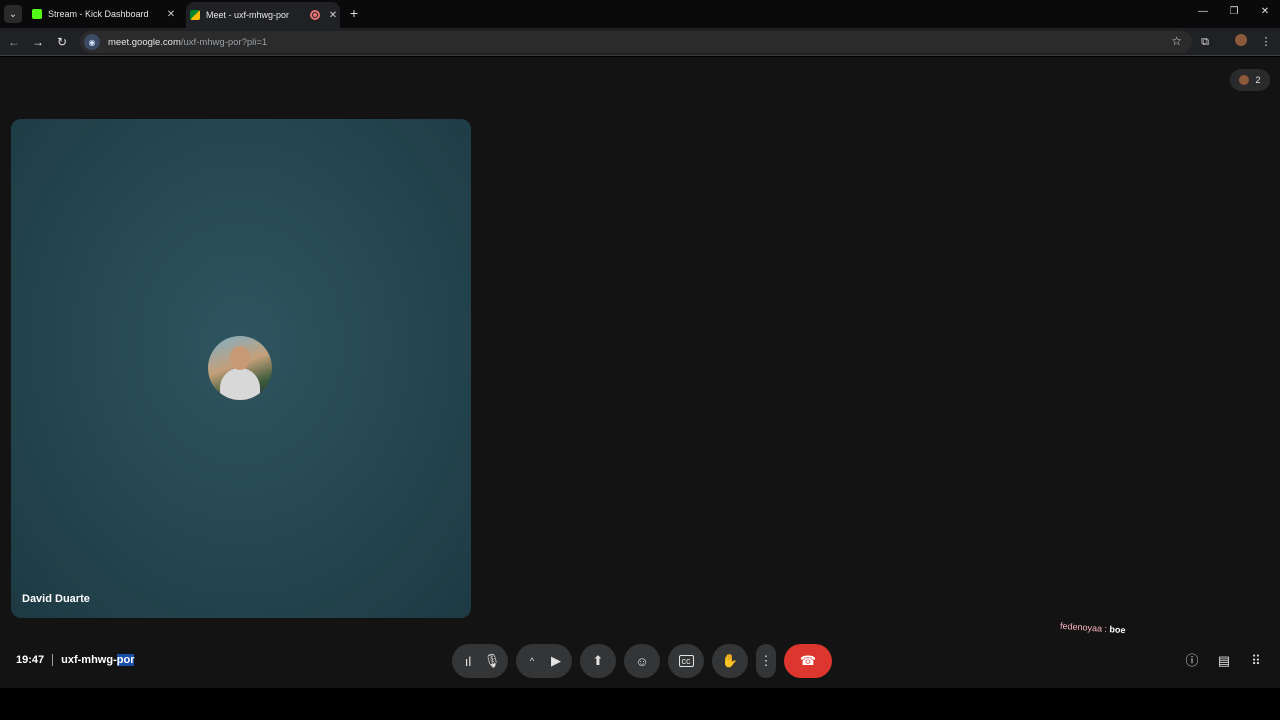  What do you see at coordinates (1266, 42) in the screenshot?
I see `browser-menu-icon: ⋮` at bounding box center [1266, 42].